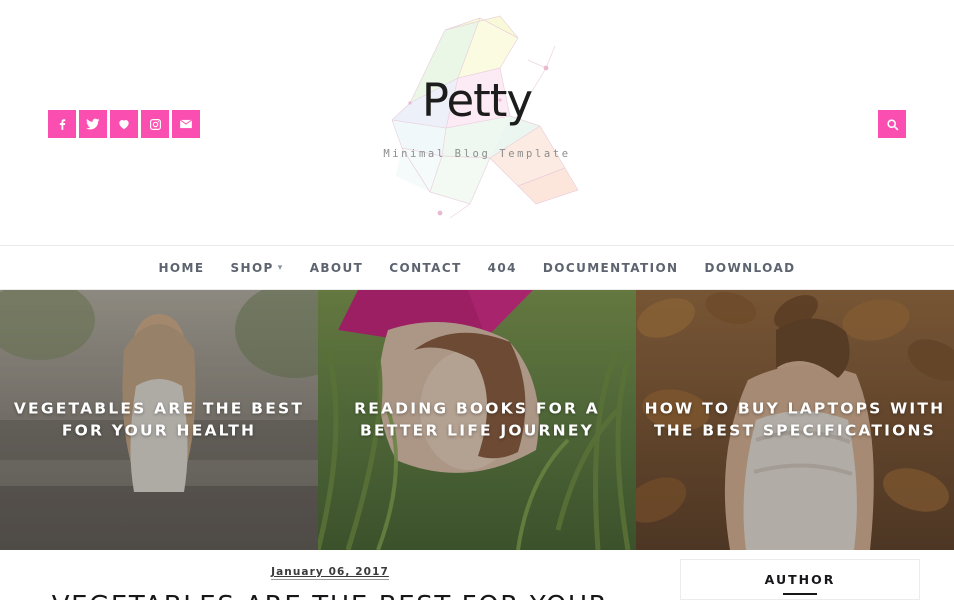 The image size is (954, 600). What do you see at coordinates (330, 595) in the screenshot?
I see `post-title: VEGETABLES ARE THE BEST FOR YOUR` at bounding box center [330, 595].